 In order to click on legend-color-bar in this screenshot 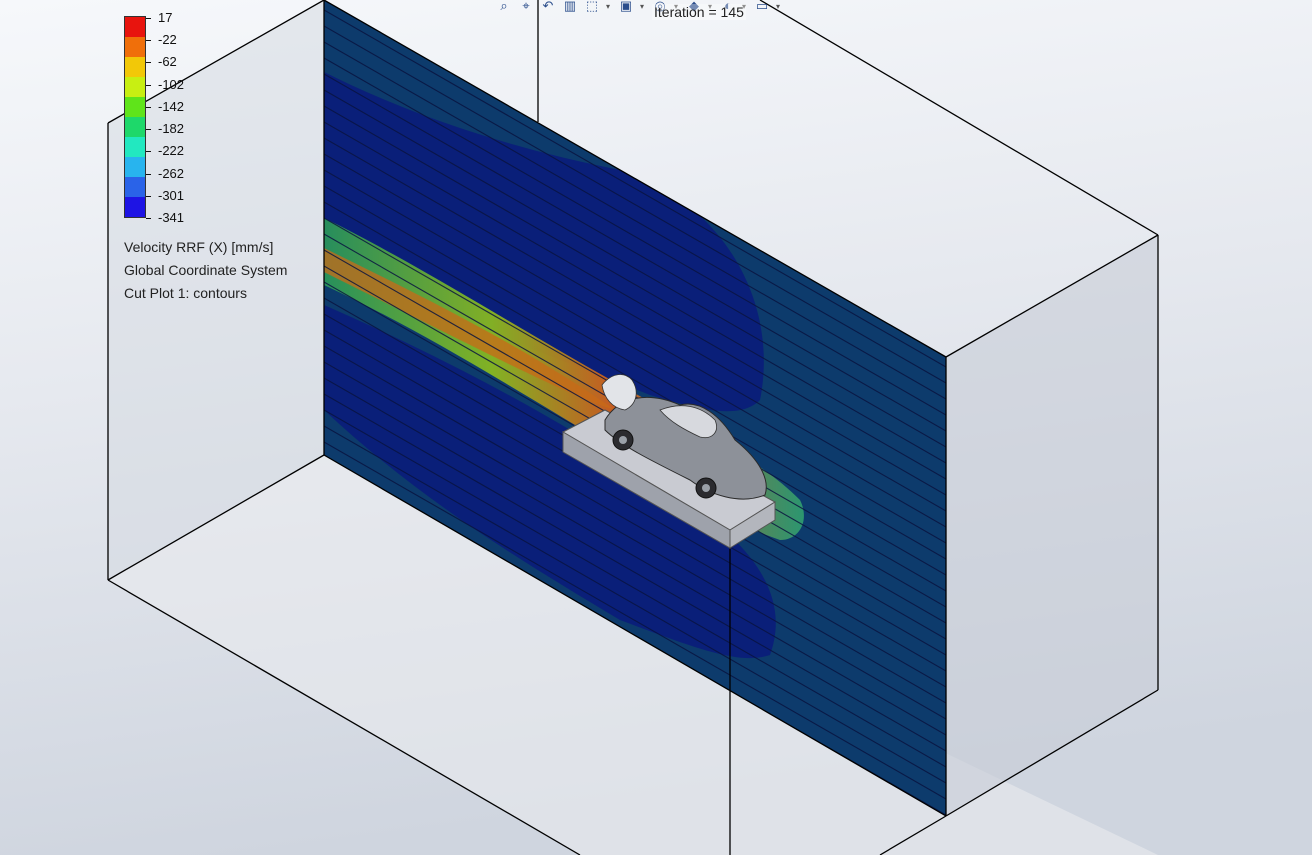, I will do `click(135, 117)`.